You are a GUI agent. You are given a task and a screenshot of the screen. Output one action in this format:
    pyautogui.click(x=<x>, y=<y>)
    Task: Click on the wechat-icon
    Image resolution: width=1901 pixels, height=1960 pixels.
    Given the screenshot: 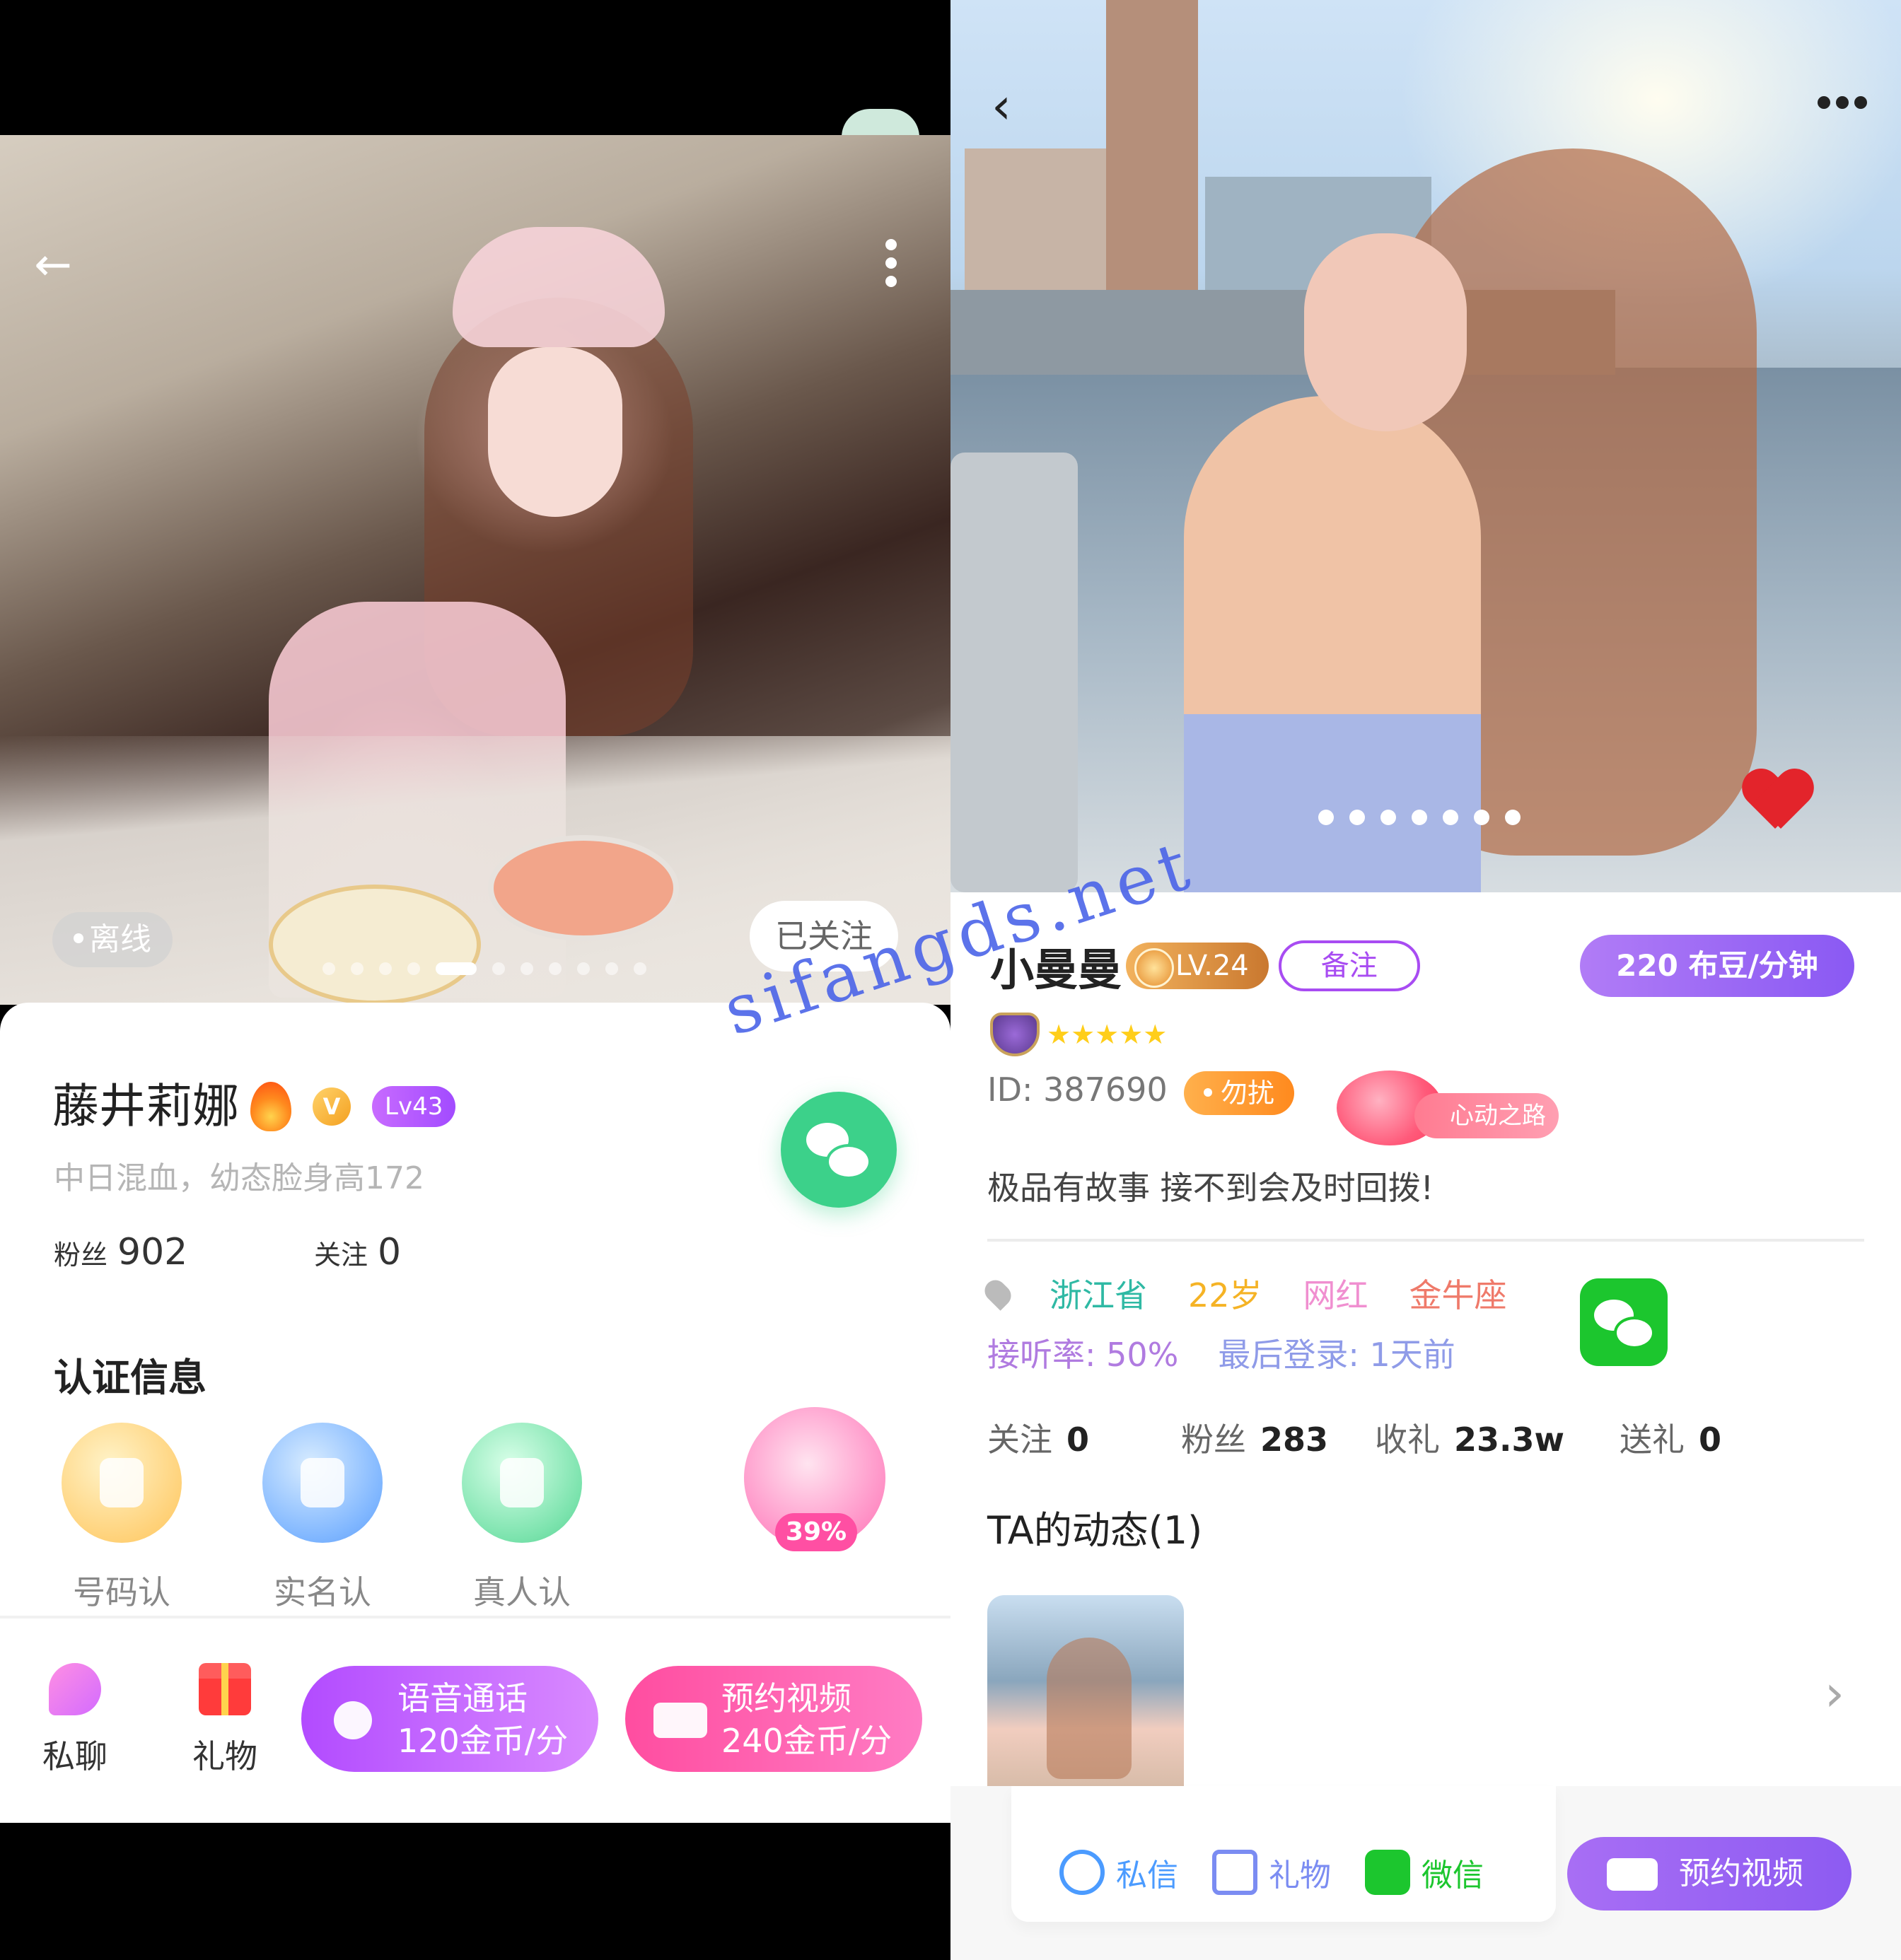 What is the action you would take?
    pyautogui.click(x=1387, y=1872)
    